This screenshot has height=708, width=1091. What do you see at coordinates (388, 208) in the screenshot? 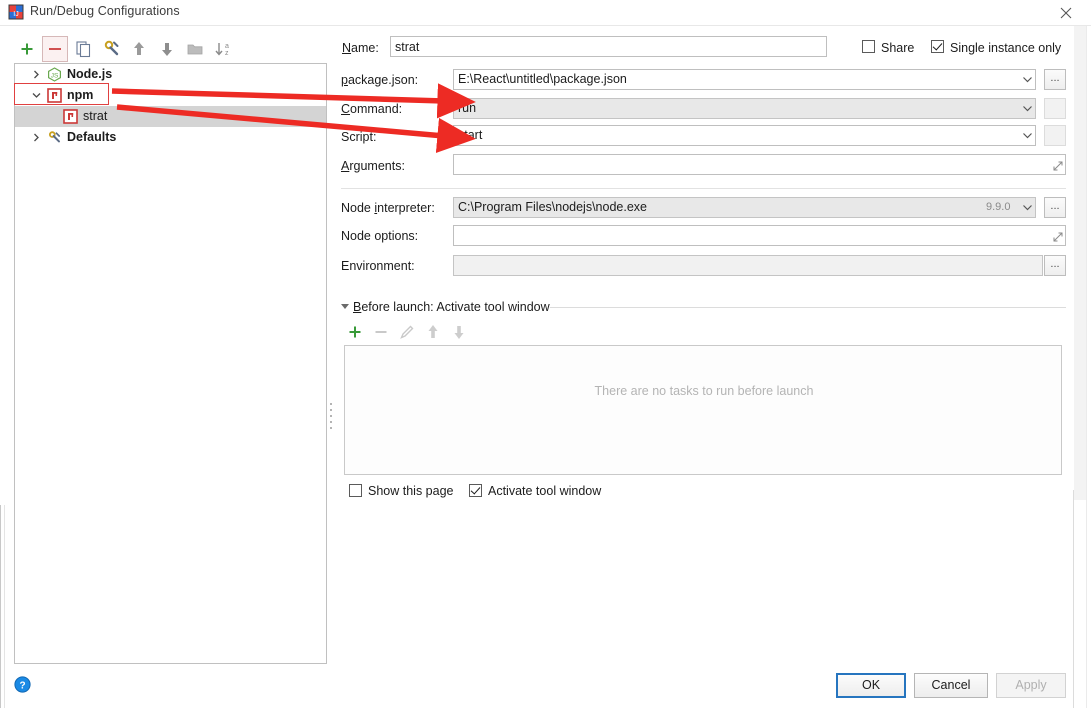
I see `node-interpreter-label: Node interpreter:` at bounding box center [388, 208].